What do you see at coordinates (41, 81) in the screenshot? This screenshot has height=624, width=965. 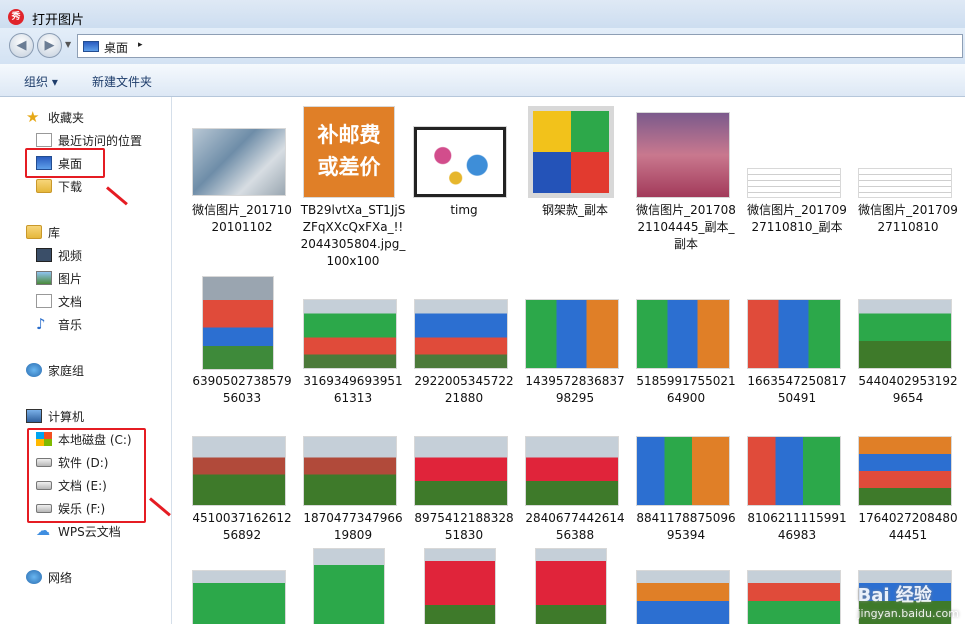 I see `organize-button: 组织 ▾` at bounding box center [41, 81].